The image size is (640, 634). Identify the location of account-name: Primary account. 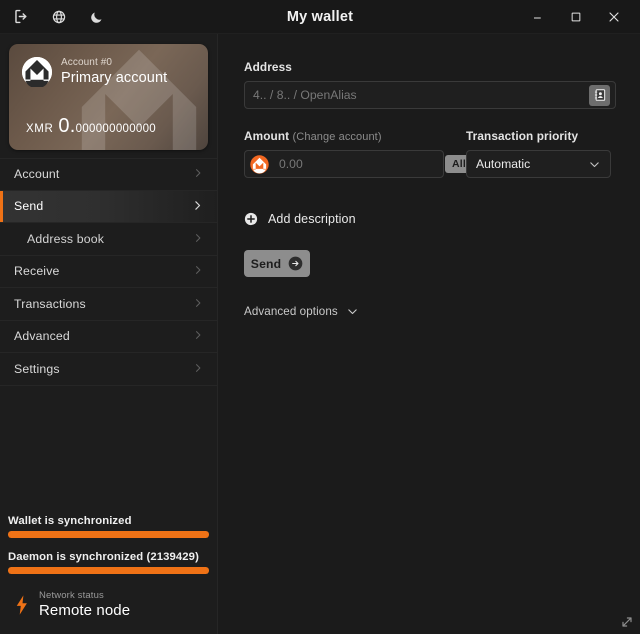
(114, 77).